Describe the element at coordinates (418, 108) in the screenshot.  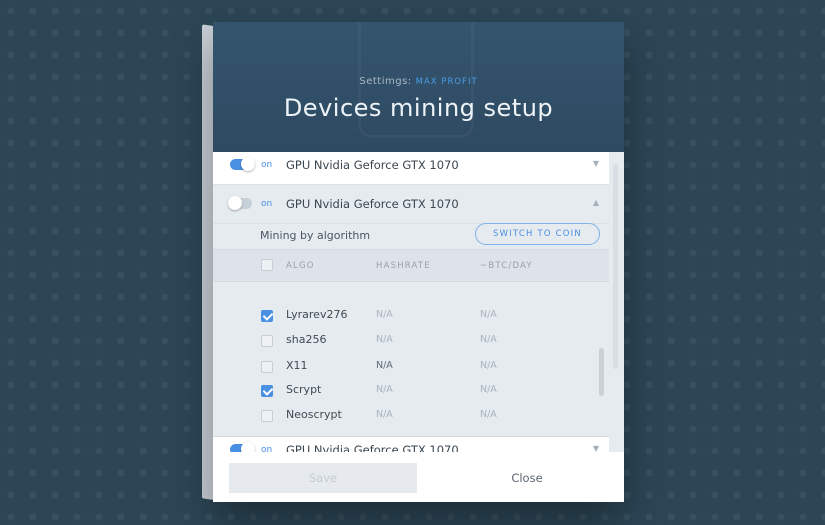
I see `page-title: Devices mining setup` at that location.